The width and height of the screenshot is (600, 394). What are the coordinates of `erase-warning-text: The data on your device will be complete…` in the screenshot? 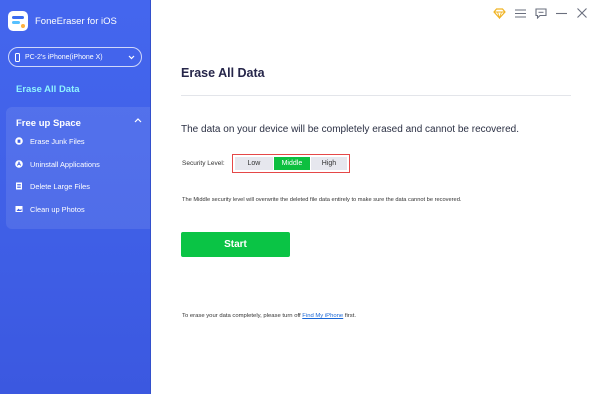 It's located at (350, 129).